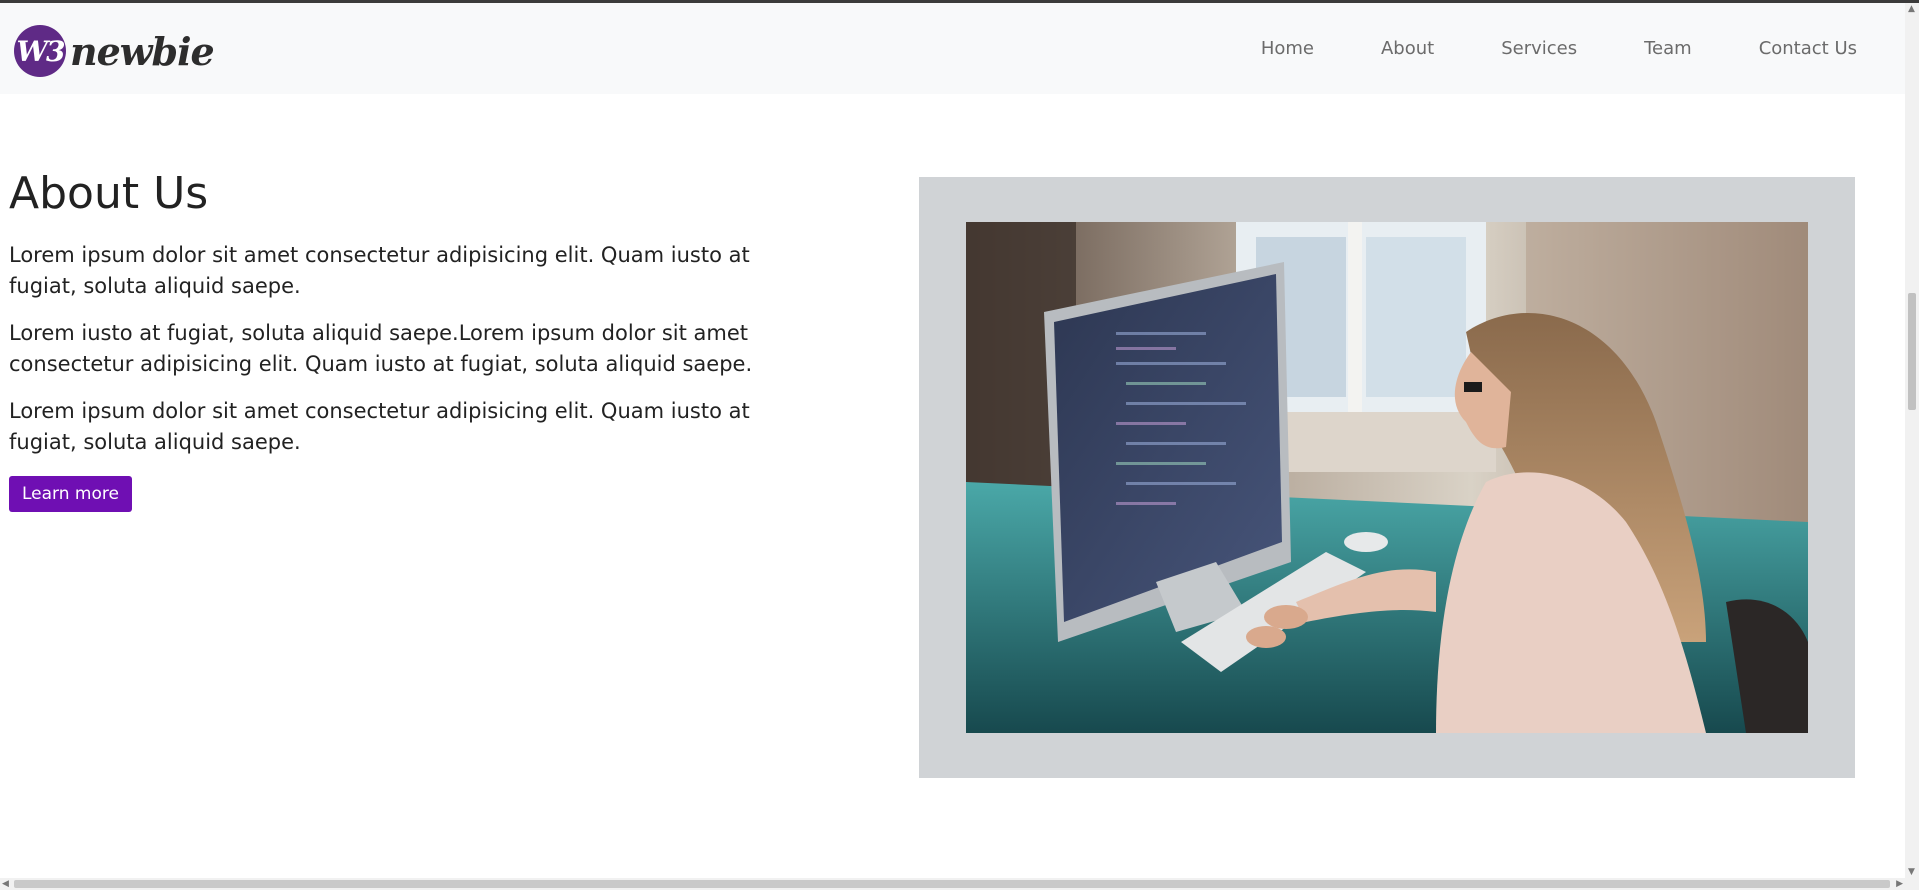 This screenshot has height=890, width=1919. I want to click on about-title: About Us, so click(109, 193).